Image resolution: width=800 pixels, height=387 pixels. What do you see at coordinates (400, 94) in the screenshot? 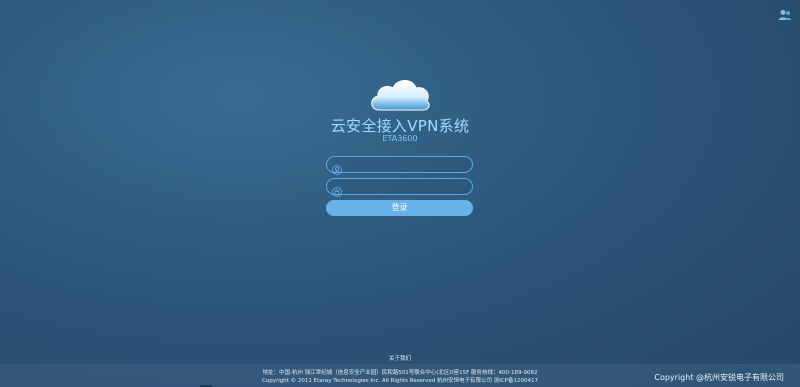
I see `cloud-icon` at bounding box center [400, 94].